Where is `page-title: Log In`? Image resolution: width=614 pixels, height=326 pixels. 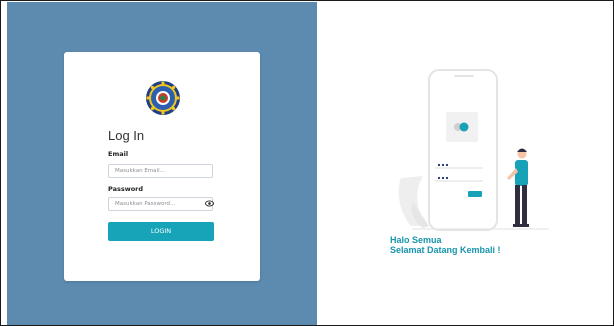 page-title: Log In is located at coordinates (126, 135).